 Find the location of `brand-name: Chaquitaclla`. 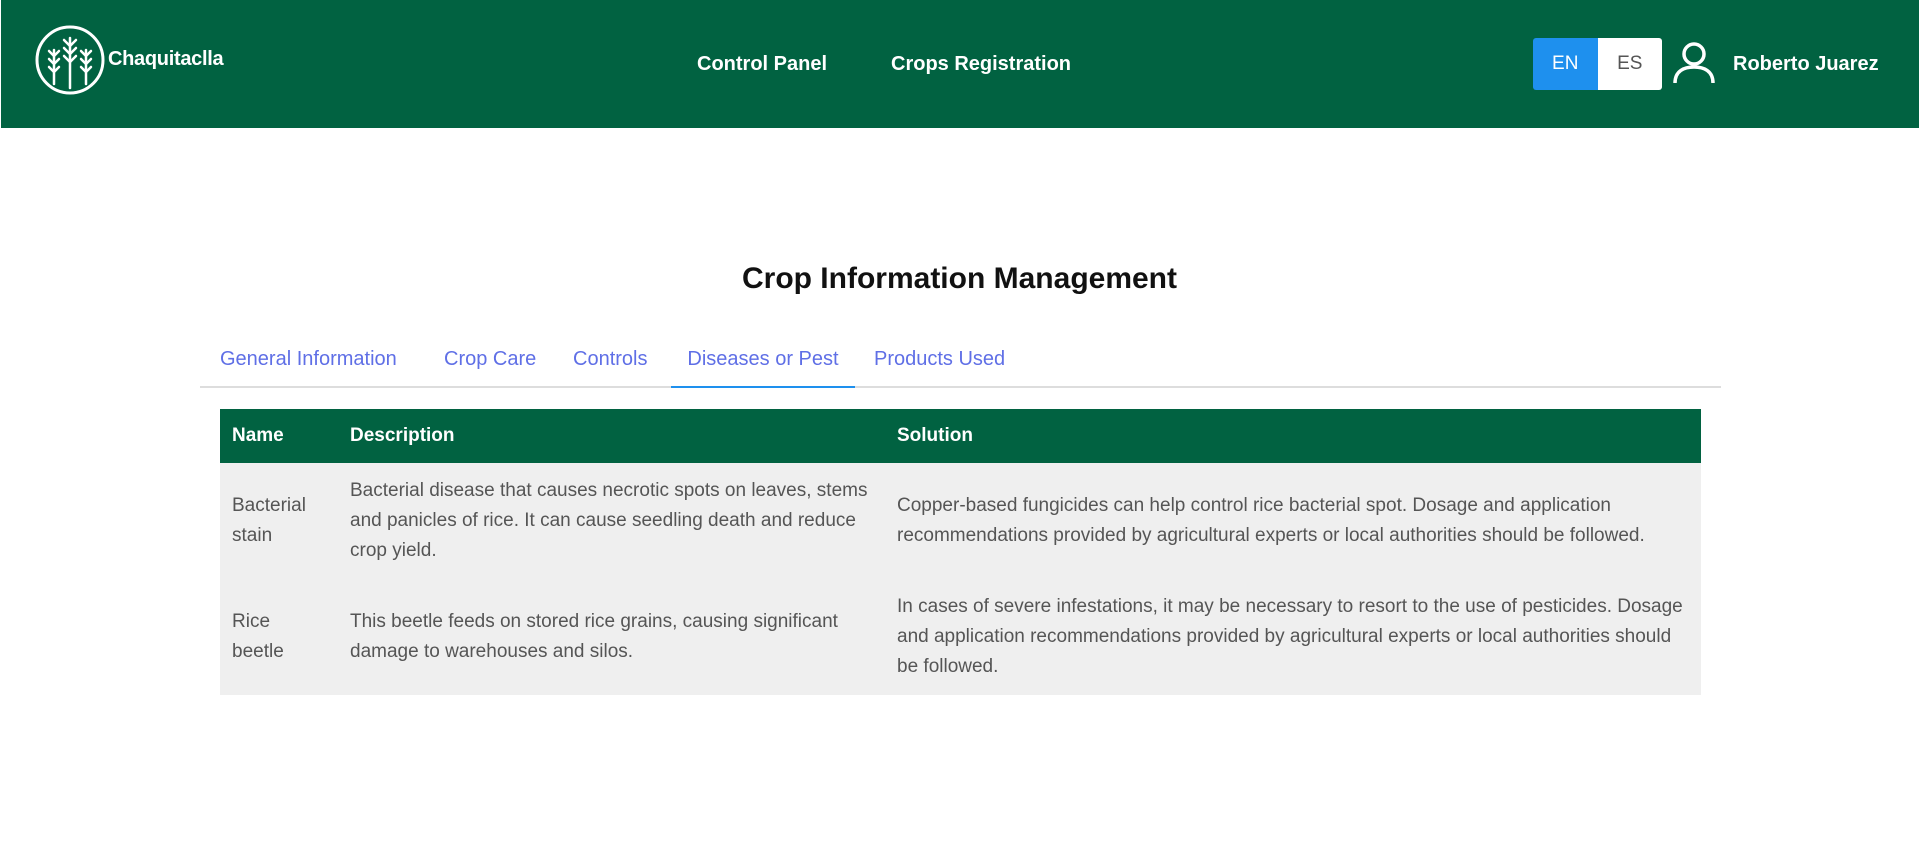

brand-name: Chaquitaclla is located at coordinates (166, 59).